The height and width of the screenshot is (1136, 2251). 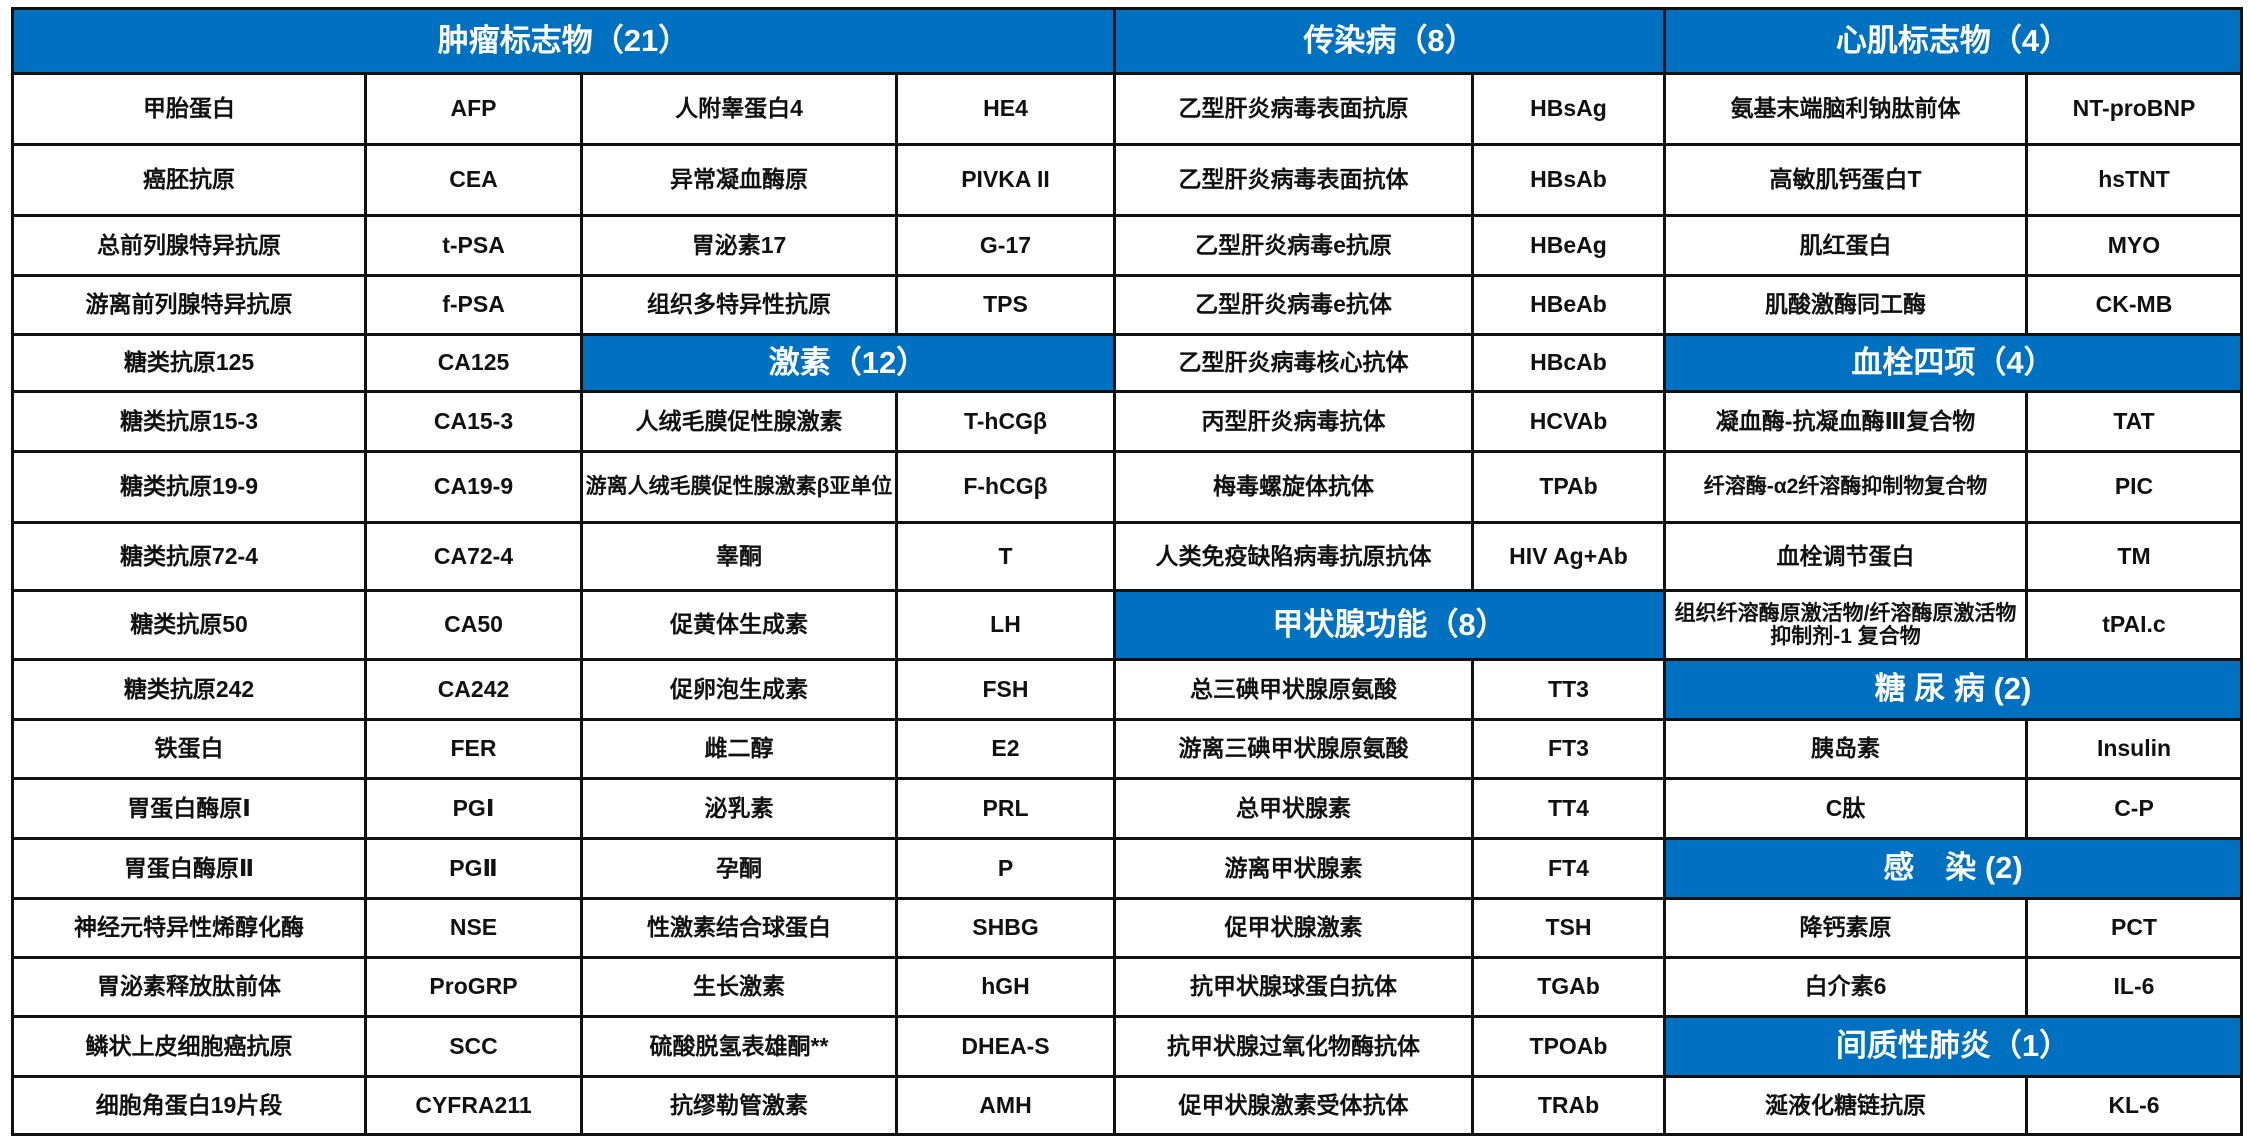 What do you see at coordinates (475, 988) in the screenshot?
I see `test-abbr-cell: ProGRP` at bounding box center [475, 988].